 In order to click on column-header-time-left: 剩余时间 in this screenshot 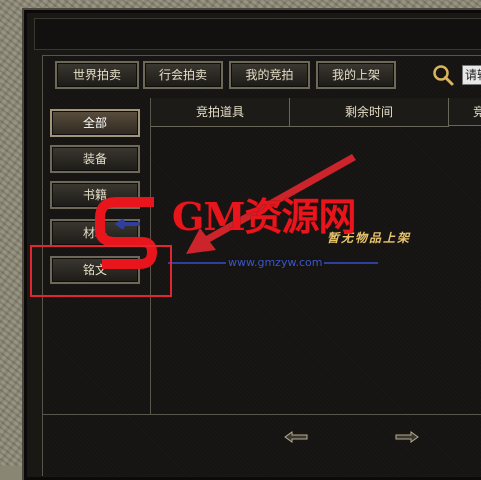, I will do `click(369, 112)`.